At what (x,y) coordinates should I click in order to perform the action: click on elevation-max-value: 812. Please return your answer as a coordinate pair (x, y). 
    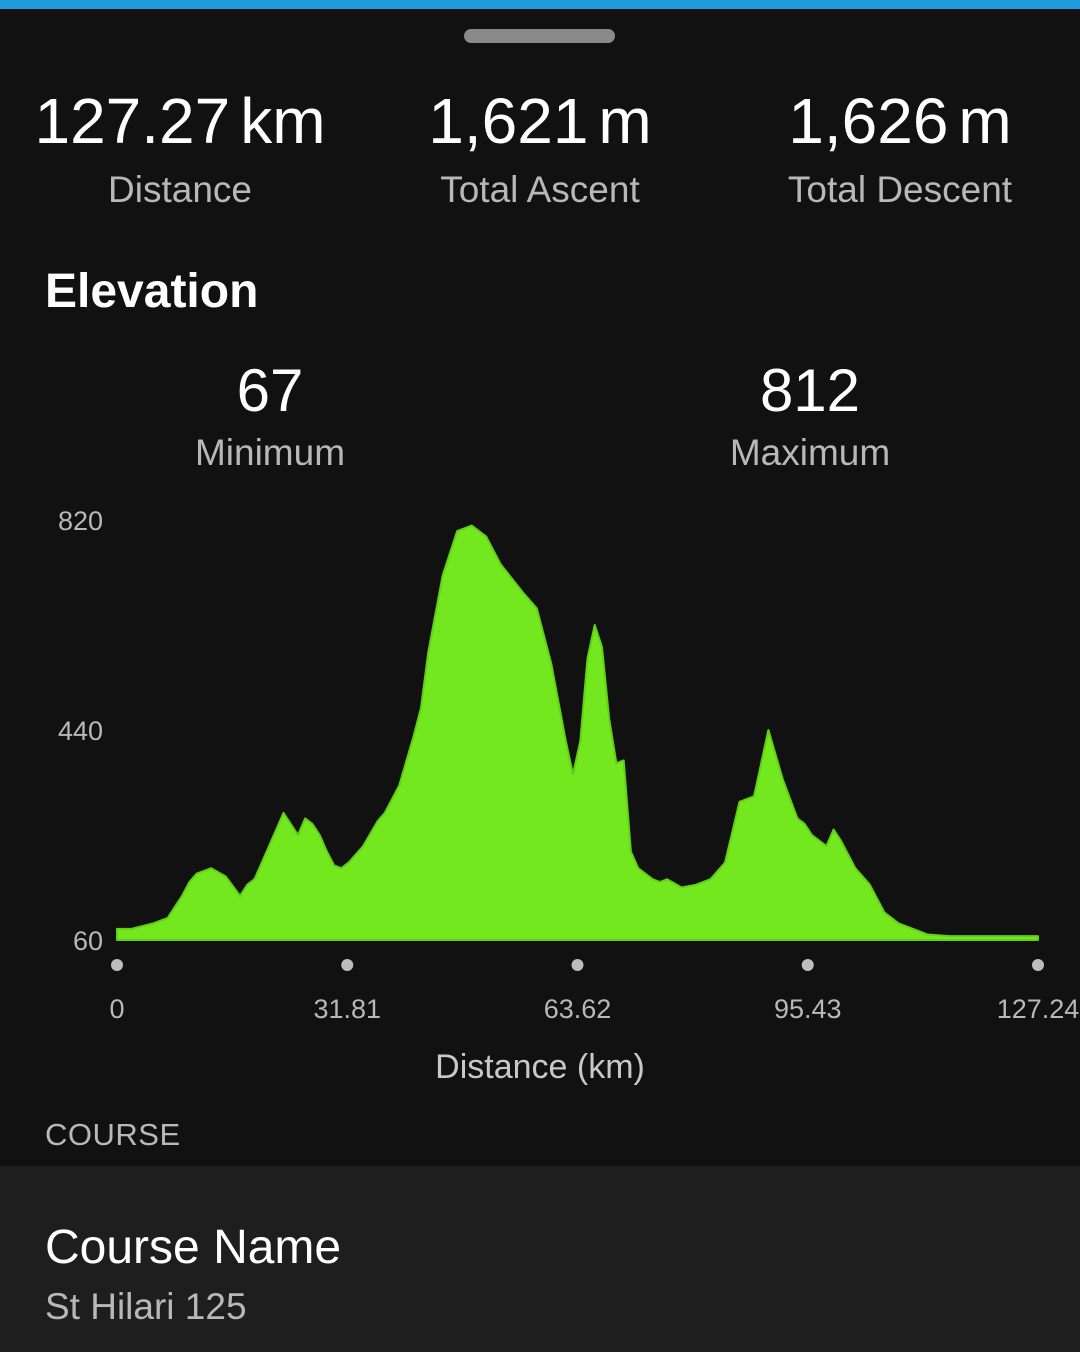
    Looking at the image, I should click on (810, 390).